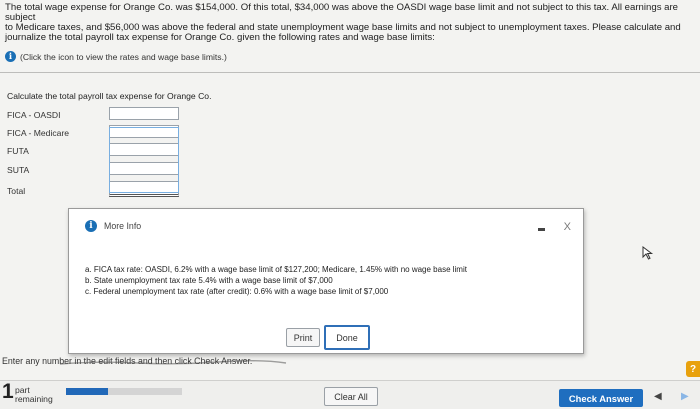  What do you see at coordinates (38, 133) in the screenshot?
I see `row-label-fica-medicare: FICA - Medicare` at bounding box center [38, 133].